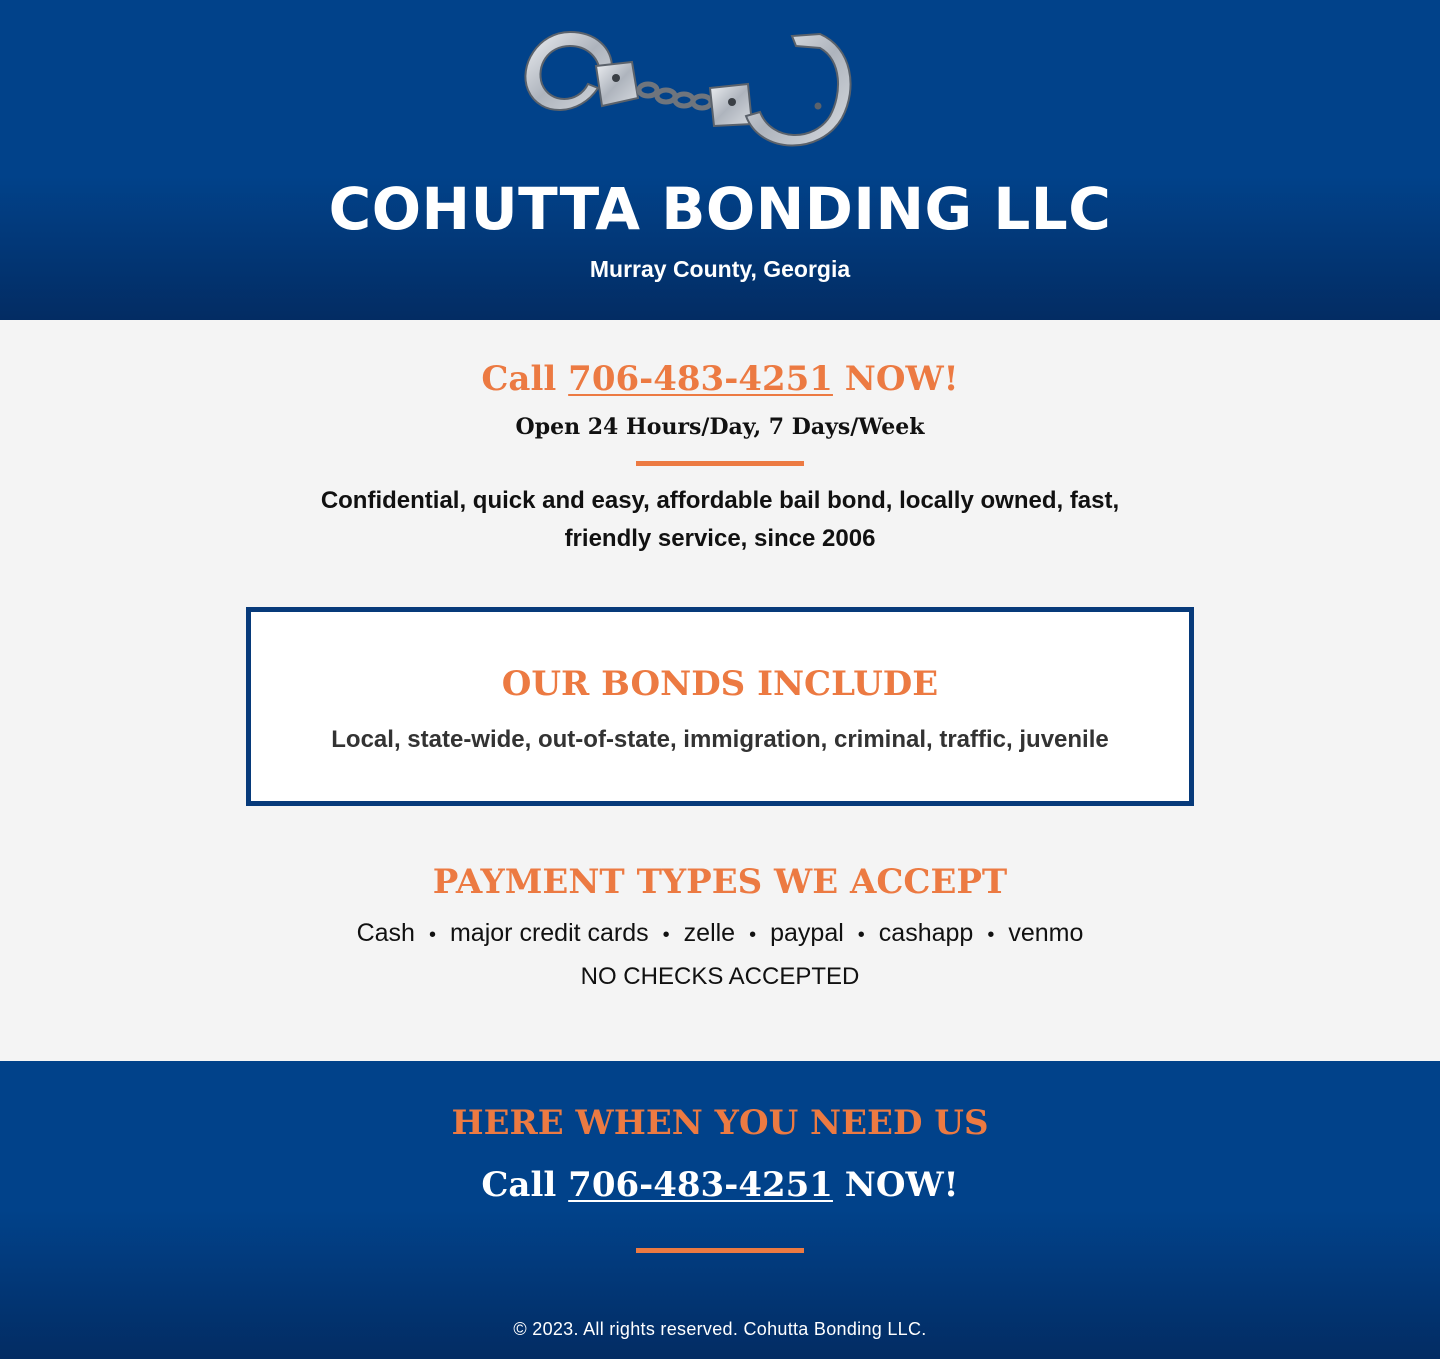 The image size is (1440, 1359). What do you see at coordinates (720, 976) in the screenshot?
I see `no-checks-note: NO CHECKS ACCEPTED` at bounding box center [720, 976].